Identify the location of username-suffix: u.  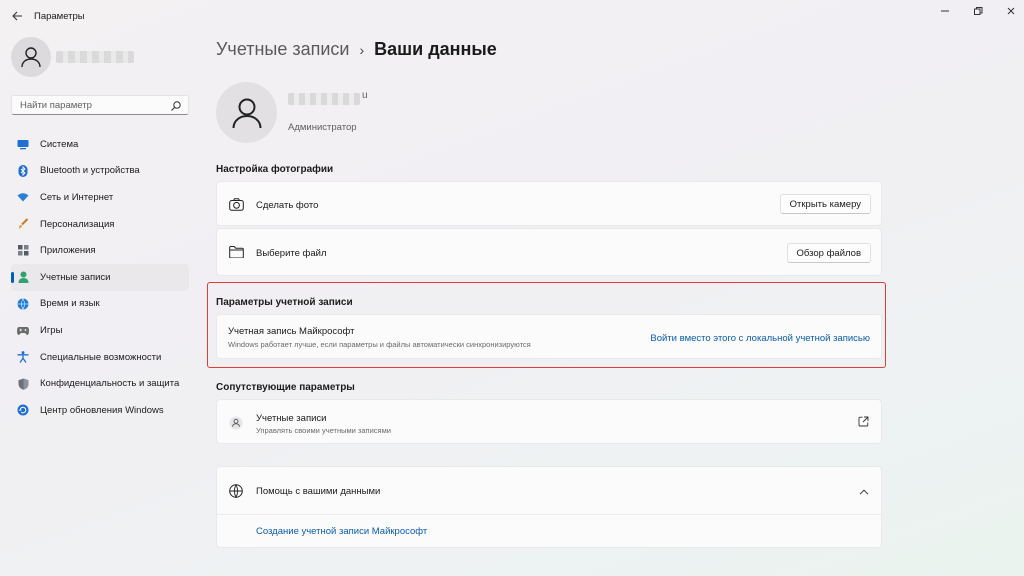
(365, 95).